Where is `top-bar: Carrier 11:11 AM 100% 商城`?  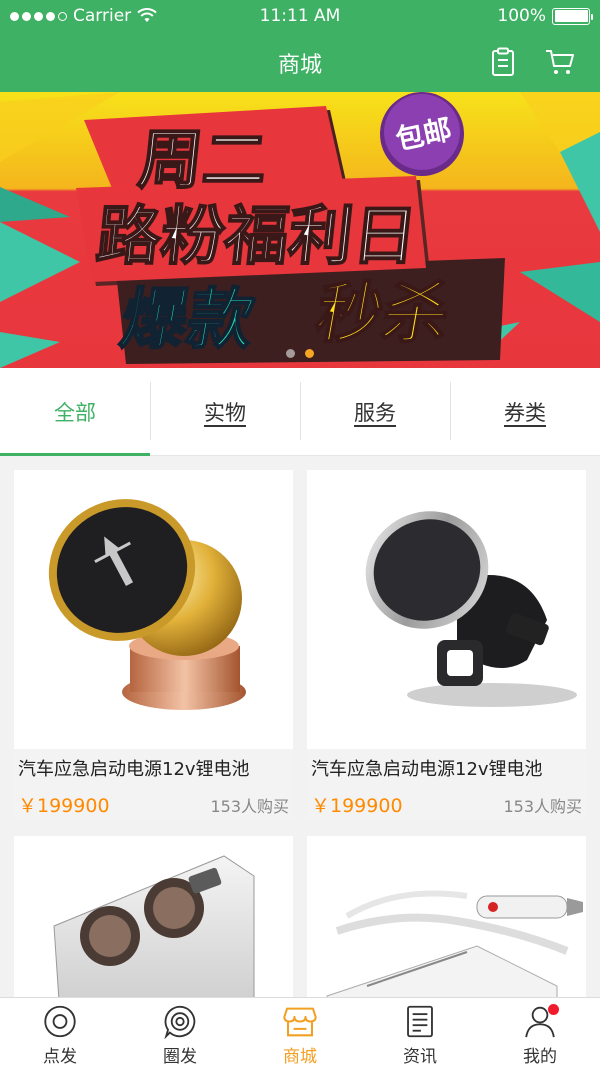
top-bar: Carrier 11:11 AM 100% 商城 is located at coordinates (300, 46).